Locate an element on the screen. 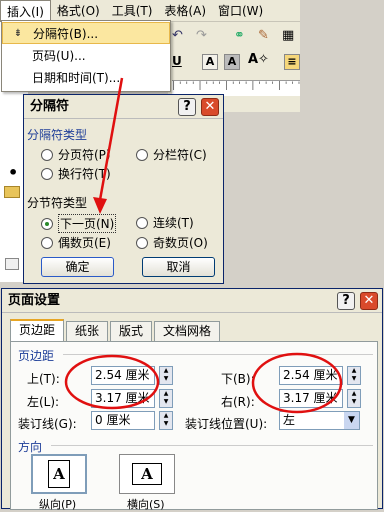 This screenshot has height=512, width=384. annotation-arrow-head is located at coordinates (100, 205).